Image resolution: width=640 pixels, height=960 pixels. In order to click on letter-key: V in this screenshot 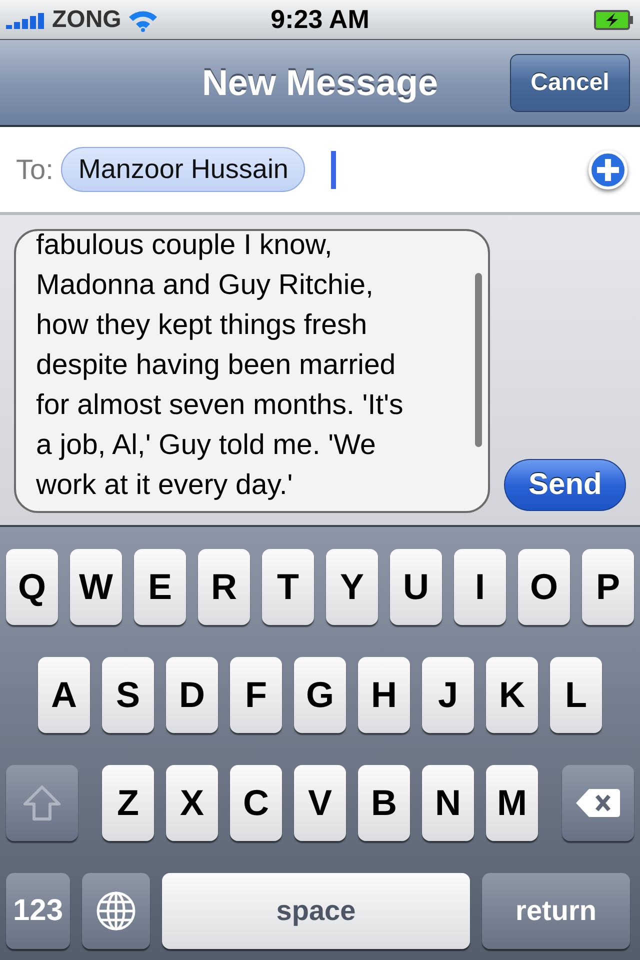, I will do `click(320, 803)`.